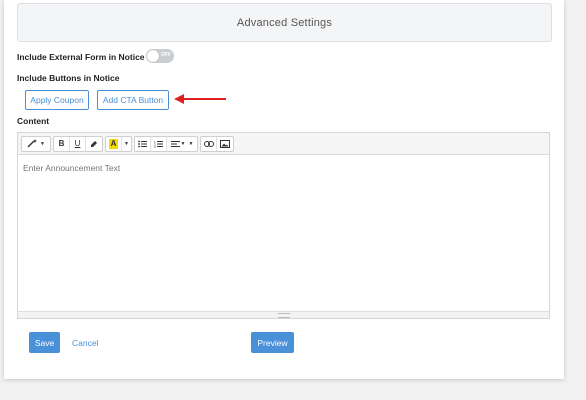 The width and height of the screenshot is (586, 400). I want to click on bold-button: B, so click(62, 143).